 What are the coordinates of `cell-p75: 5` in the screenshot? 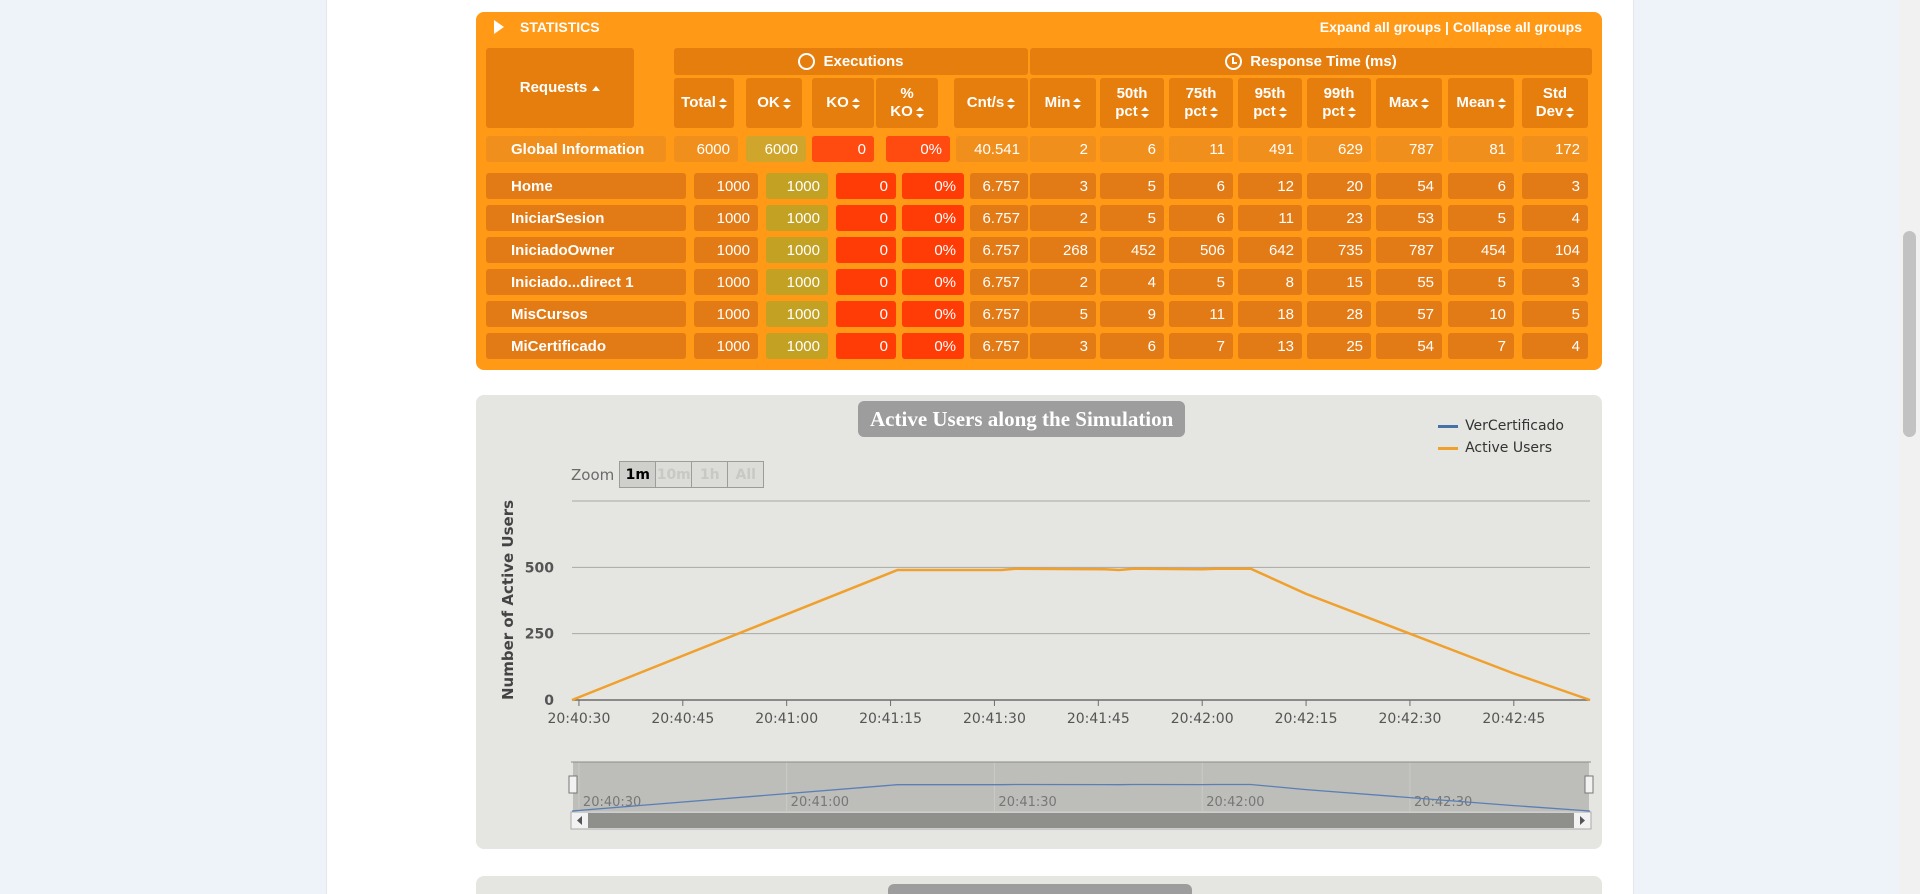 It's located at (1201, 282).